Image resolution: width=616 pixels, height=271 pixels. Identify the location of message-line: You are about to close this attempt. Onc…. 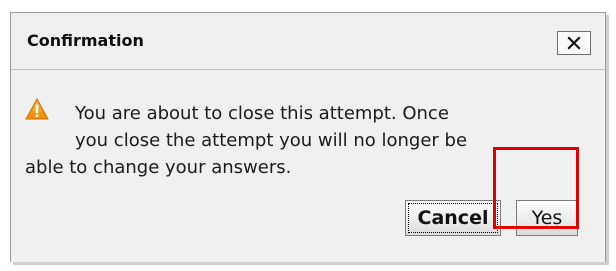
(262, 113).